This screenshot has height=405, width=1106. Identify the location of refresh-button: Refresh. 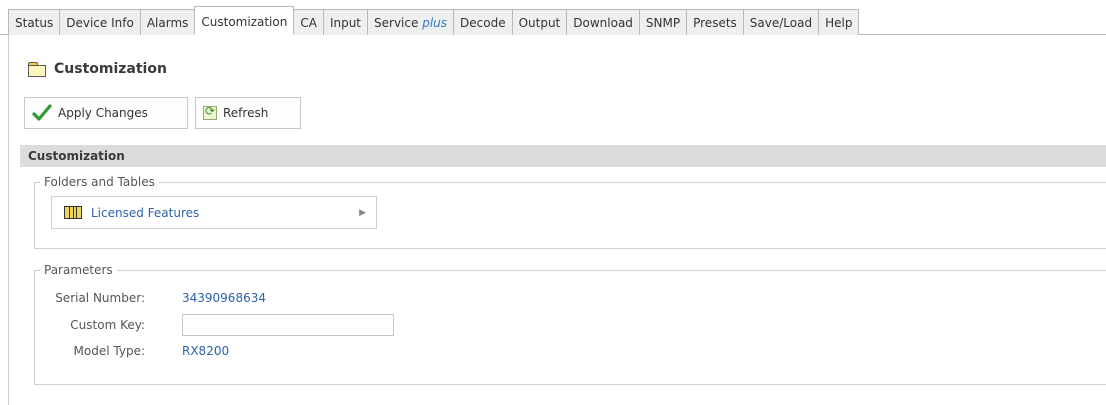
(248, 113).